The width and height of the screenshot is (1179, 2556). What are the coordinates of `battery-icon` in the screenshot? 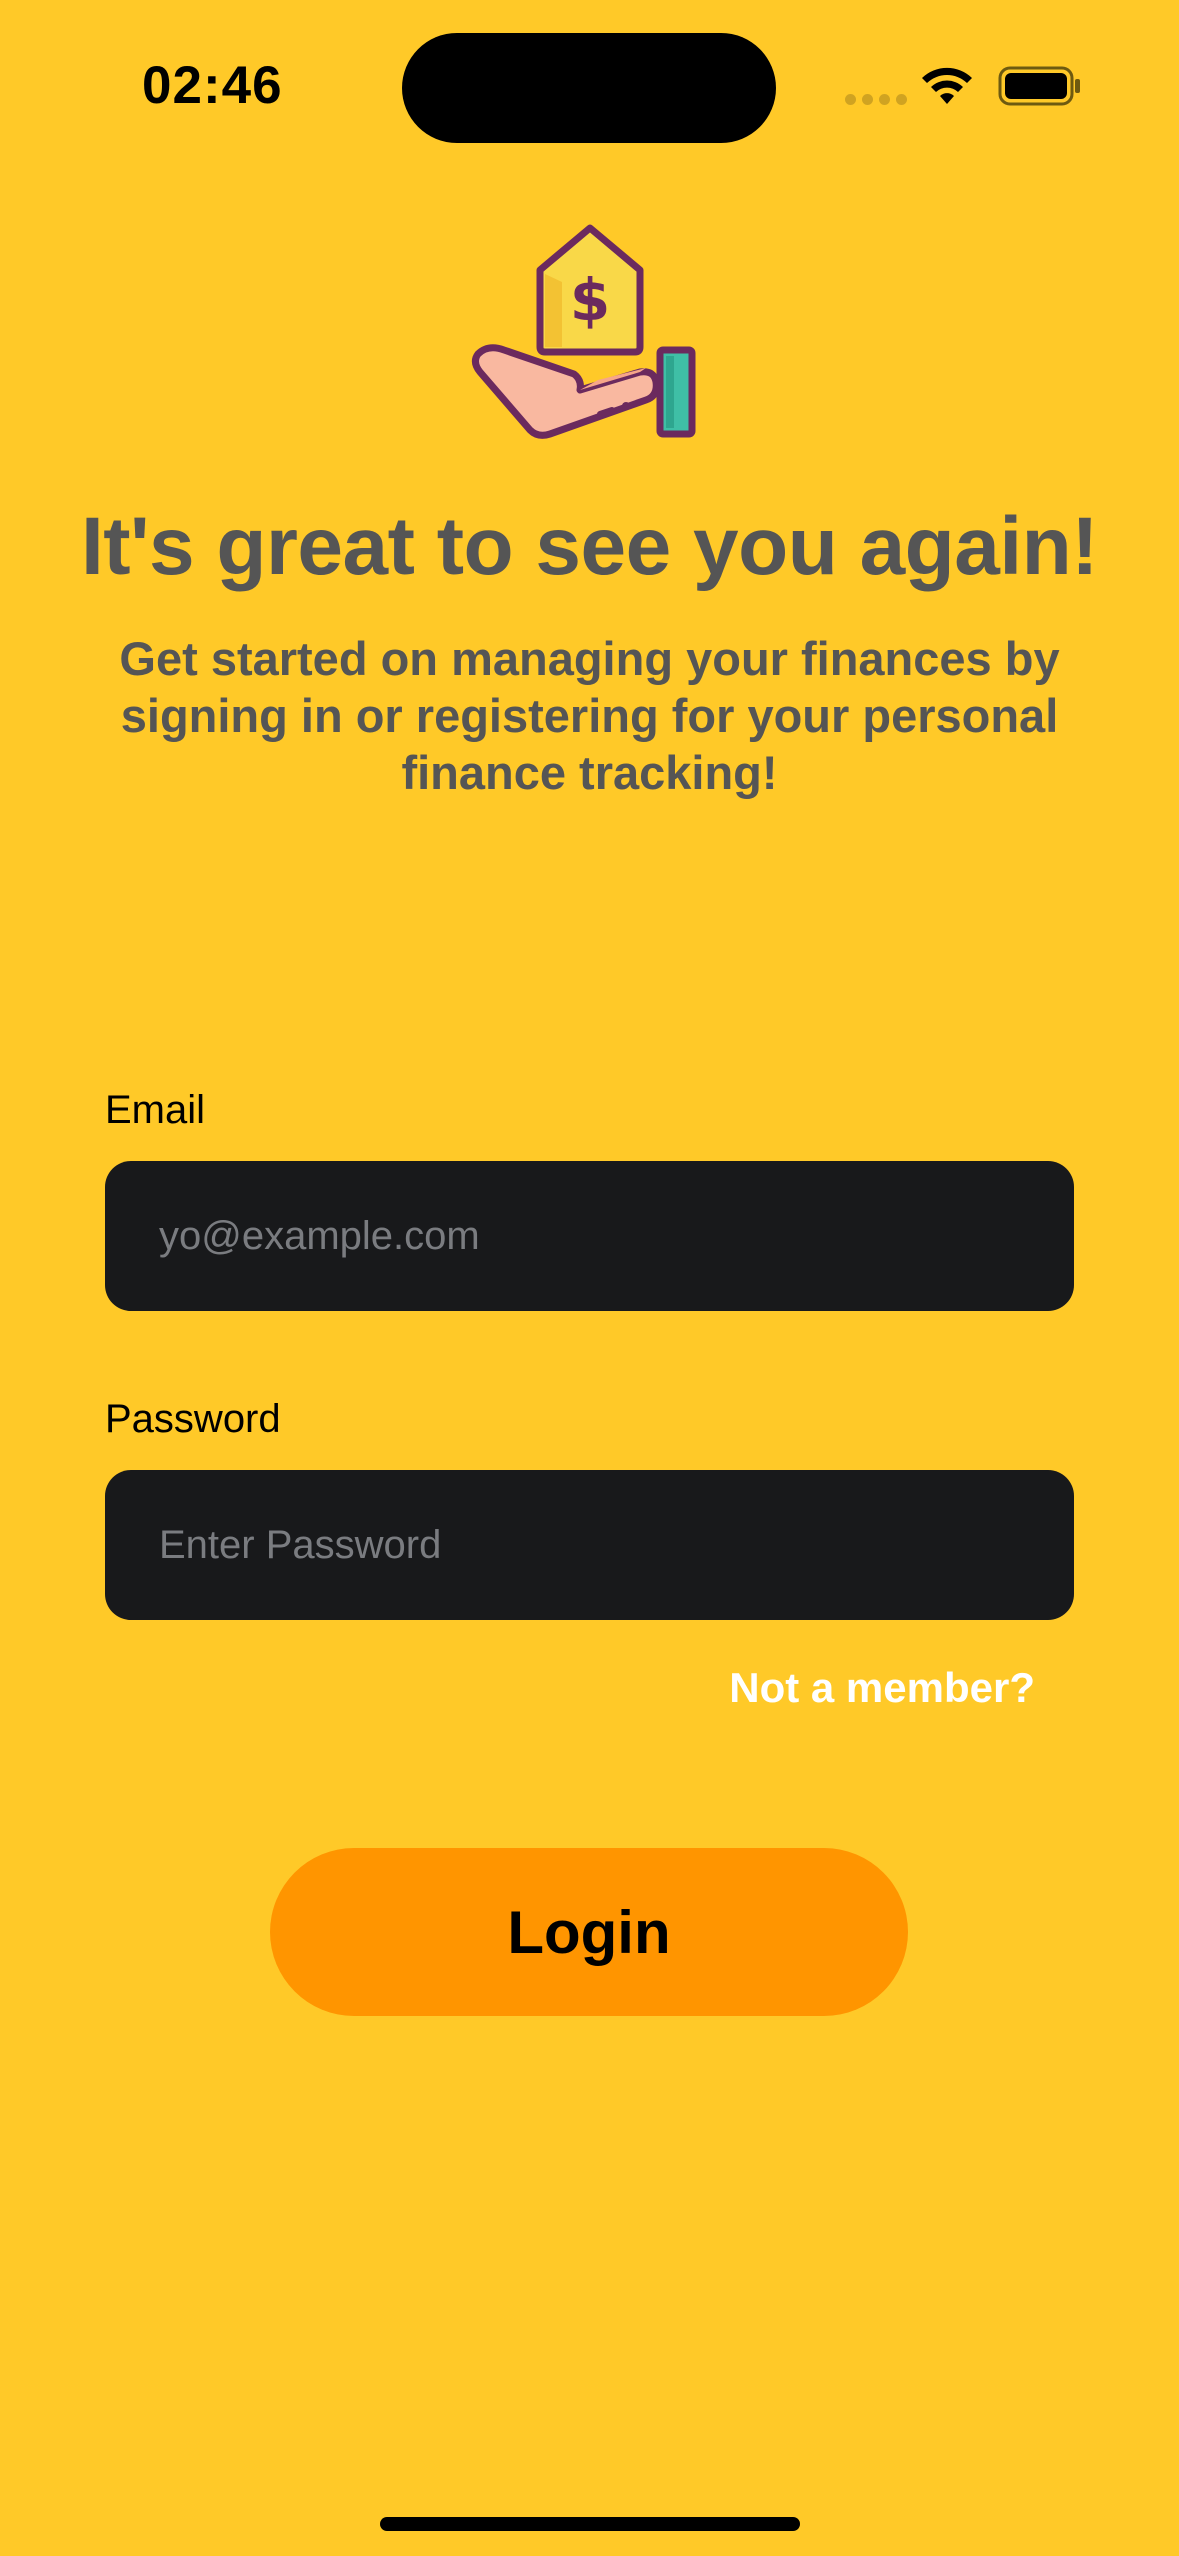 It's located at (1039, 86).